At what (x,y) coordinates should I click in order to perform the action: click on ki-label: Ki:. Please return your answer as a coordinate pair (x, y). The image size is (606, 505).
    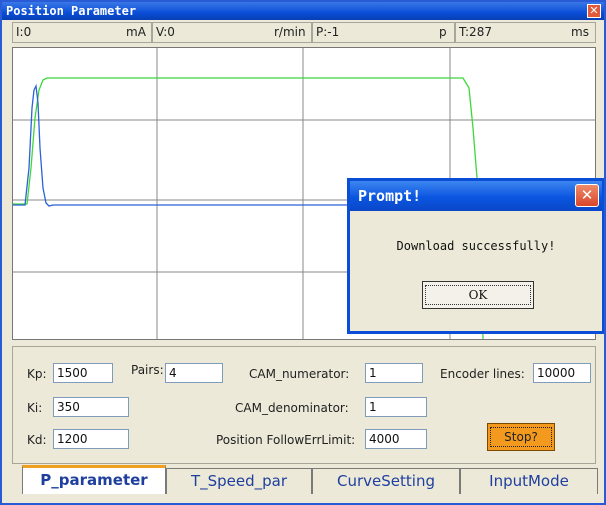
    Looking at the image, I should click on (35, 408).